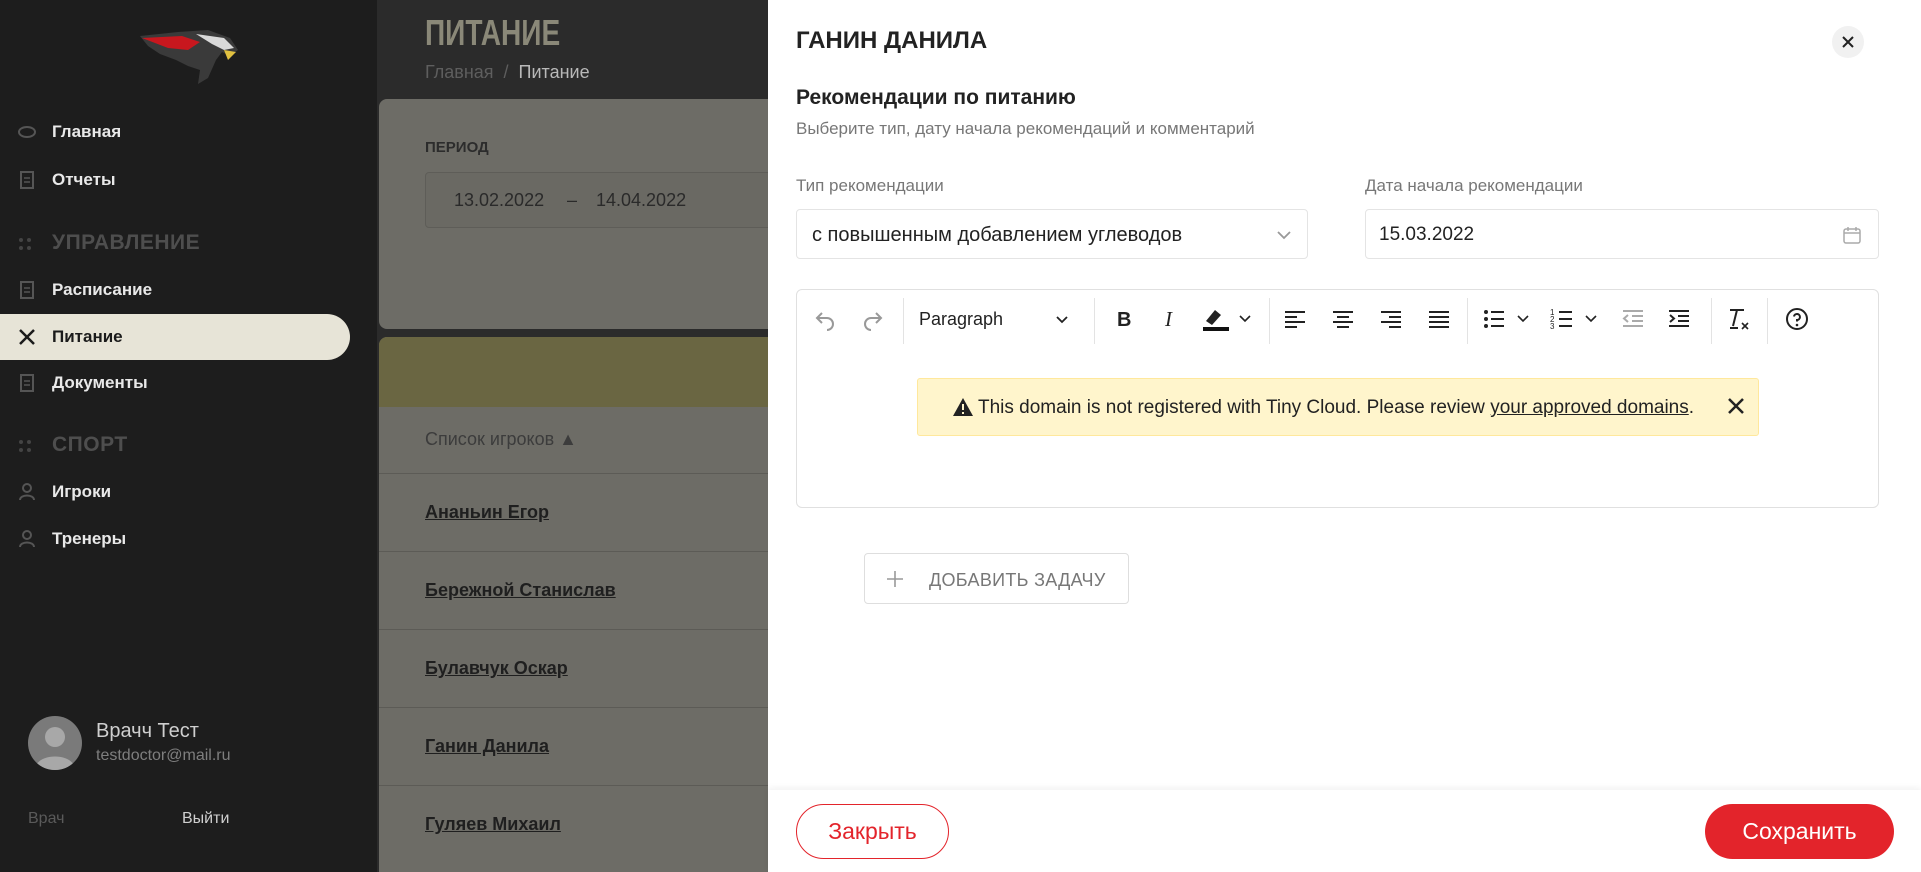 This screenshot has width=1921, height=872. Describe the element at coordinates (205, 819) in the screenshot. I see `logout-link: Выйти` at that location.